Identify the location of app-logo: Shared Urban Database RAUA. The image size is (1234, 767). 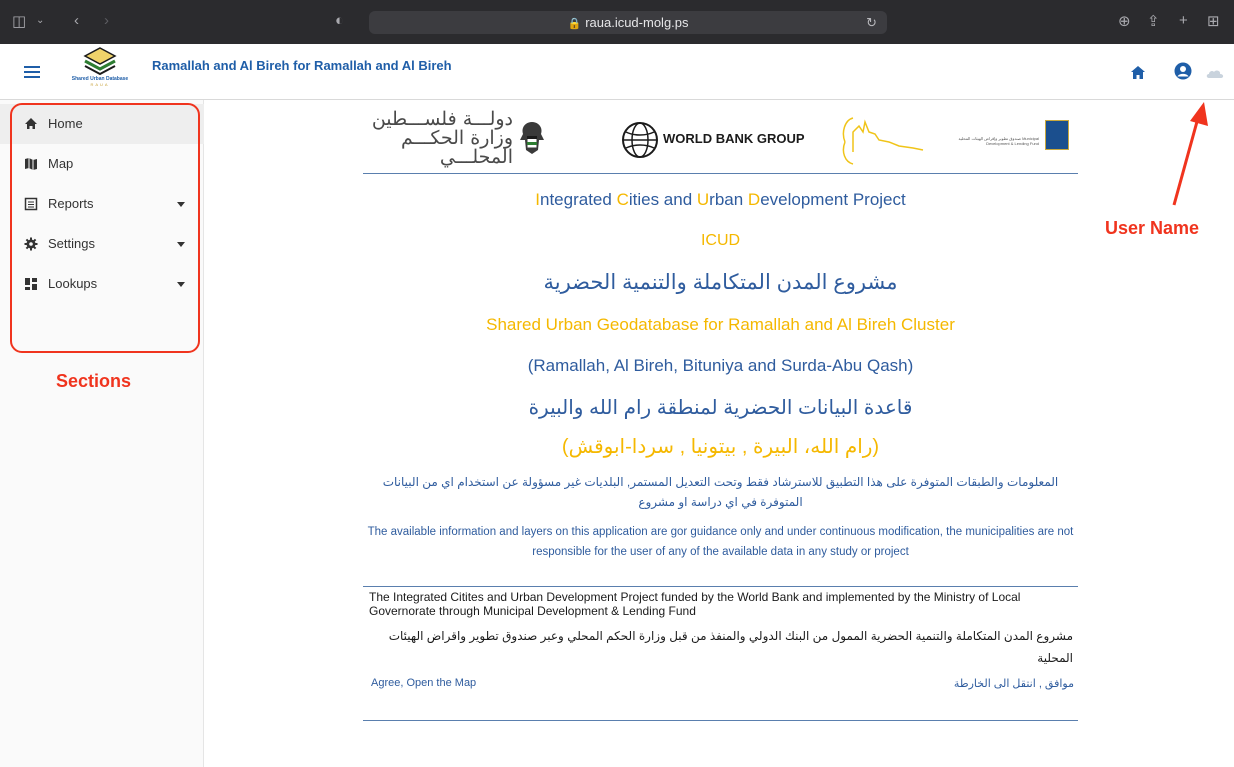
(100, 70).